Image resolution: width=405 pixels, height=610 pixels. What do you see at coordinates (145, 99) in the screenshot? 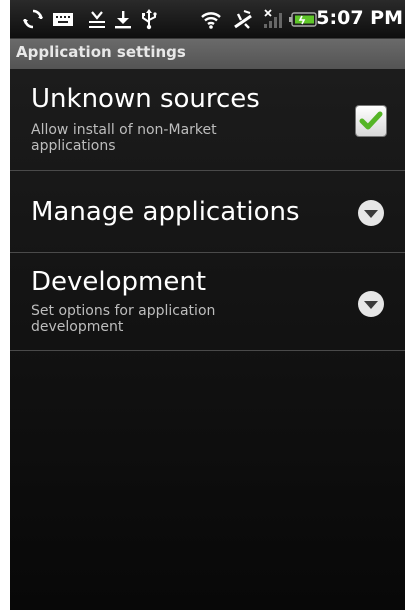
I see `setting-title: Unknown sources` at bounding box center [145, 99].